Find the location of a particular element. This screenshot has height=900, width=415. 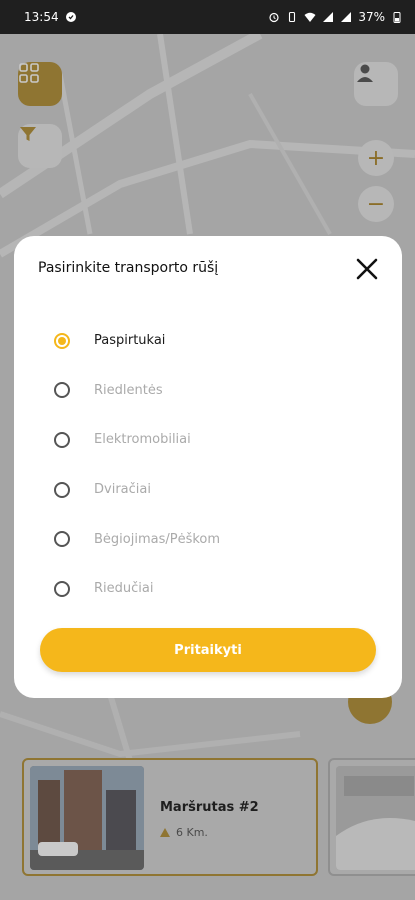

option-riedlentes: Riedlentės is located at coordinates (214, 391).